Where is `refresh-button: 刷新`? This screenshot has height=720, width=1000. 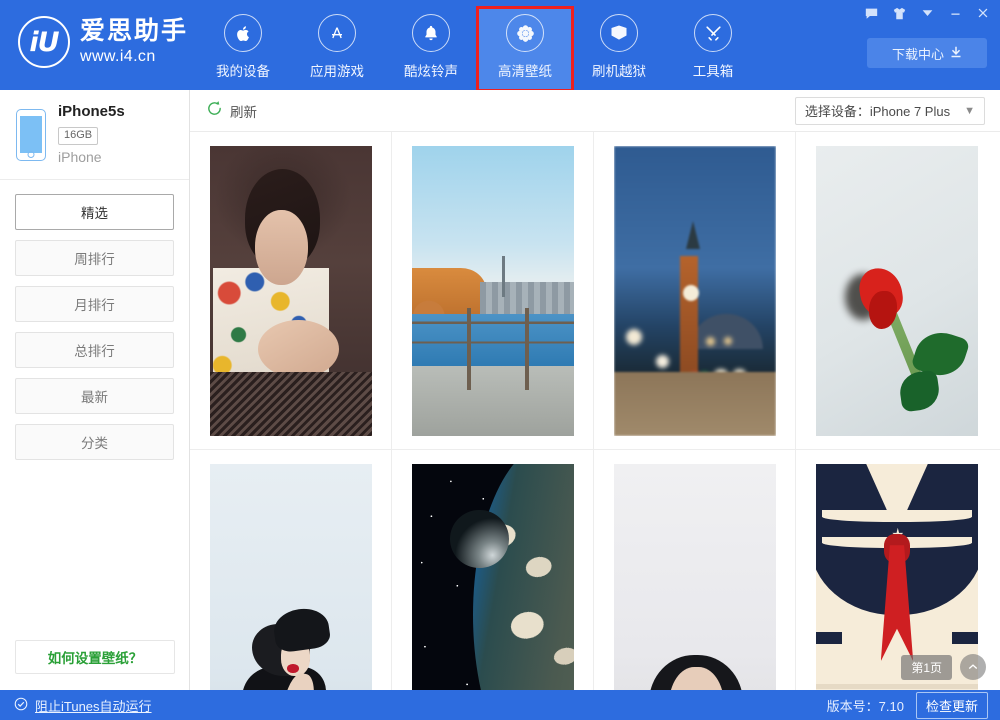
refresh-button: 刷新 is located at coordinates (231, 111).